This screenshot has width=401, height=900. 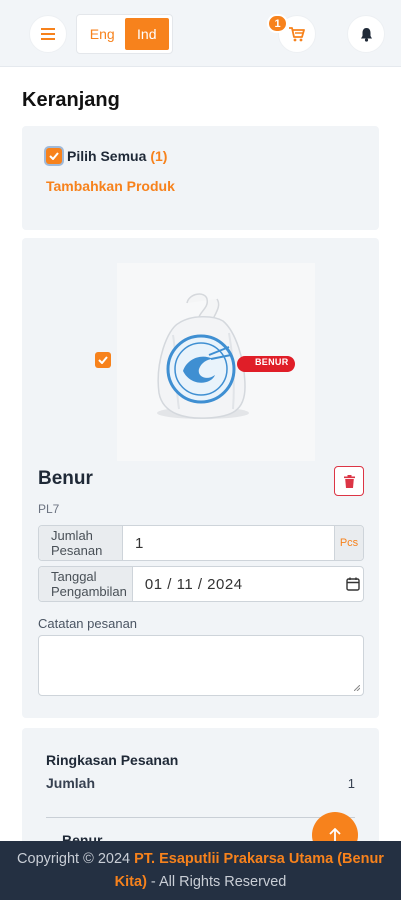 What do you see at coordinates (357, 688) in the screenshot?
I see `resize-grip-icon` at bounding box center [357, 688].